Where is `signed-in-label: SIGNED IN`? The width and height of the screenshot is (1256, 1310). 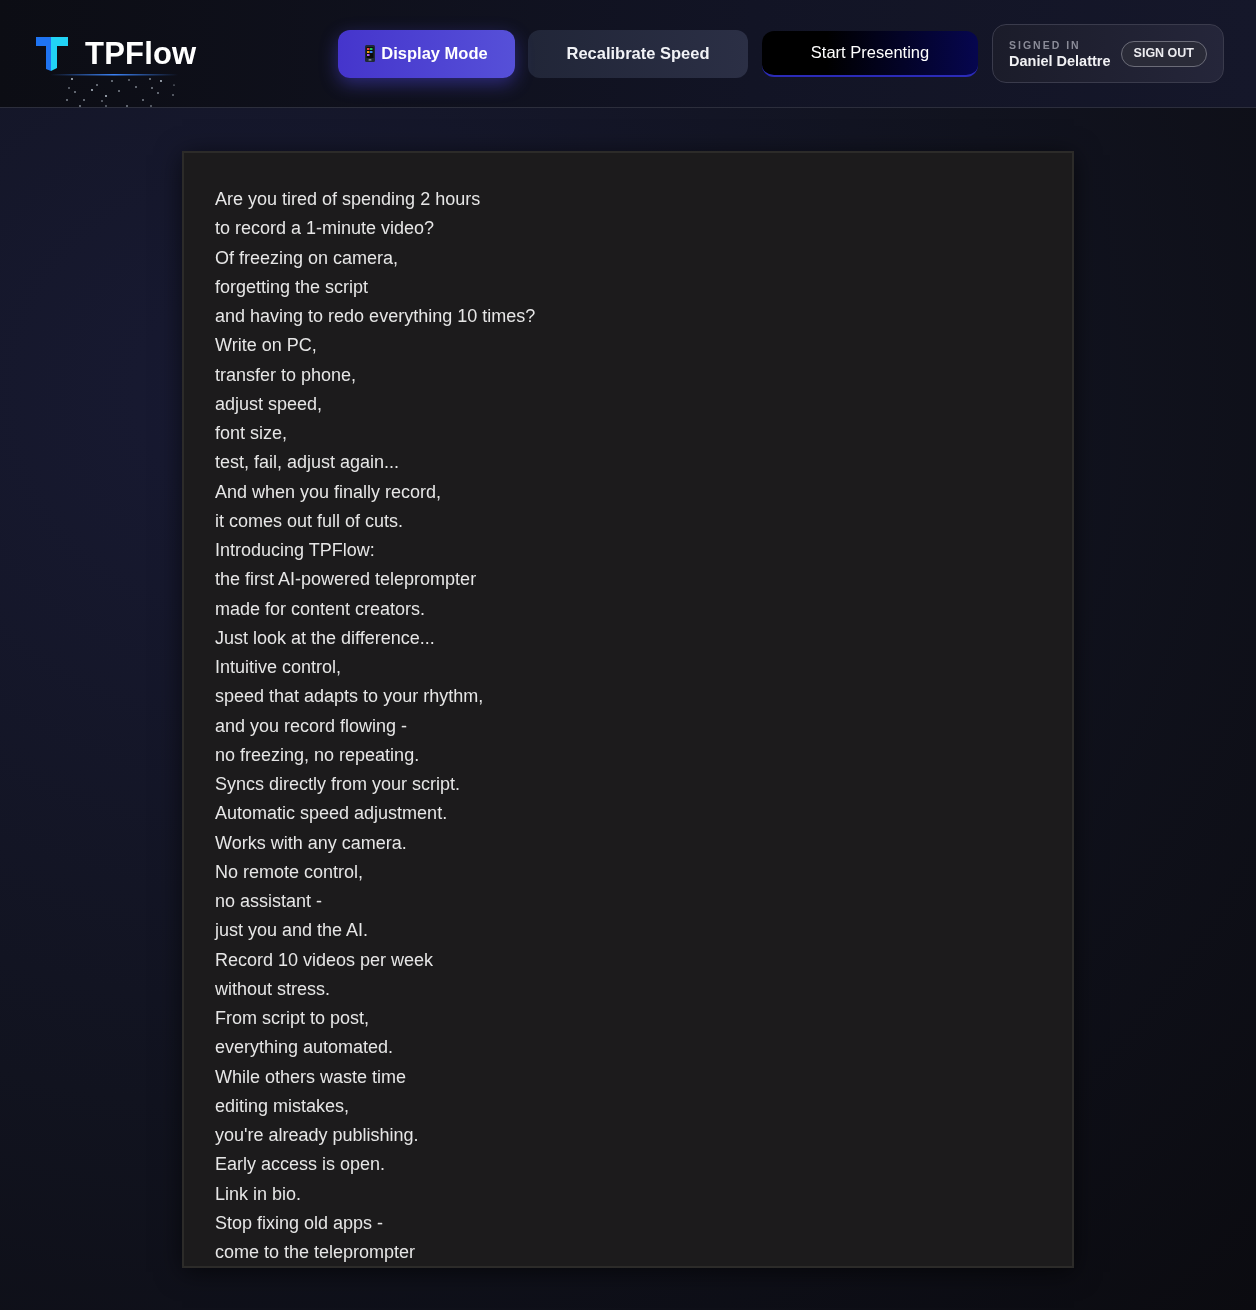
signed-in-label: SIGNED IN is located at coordinates (1045, 44).